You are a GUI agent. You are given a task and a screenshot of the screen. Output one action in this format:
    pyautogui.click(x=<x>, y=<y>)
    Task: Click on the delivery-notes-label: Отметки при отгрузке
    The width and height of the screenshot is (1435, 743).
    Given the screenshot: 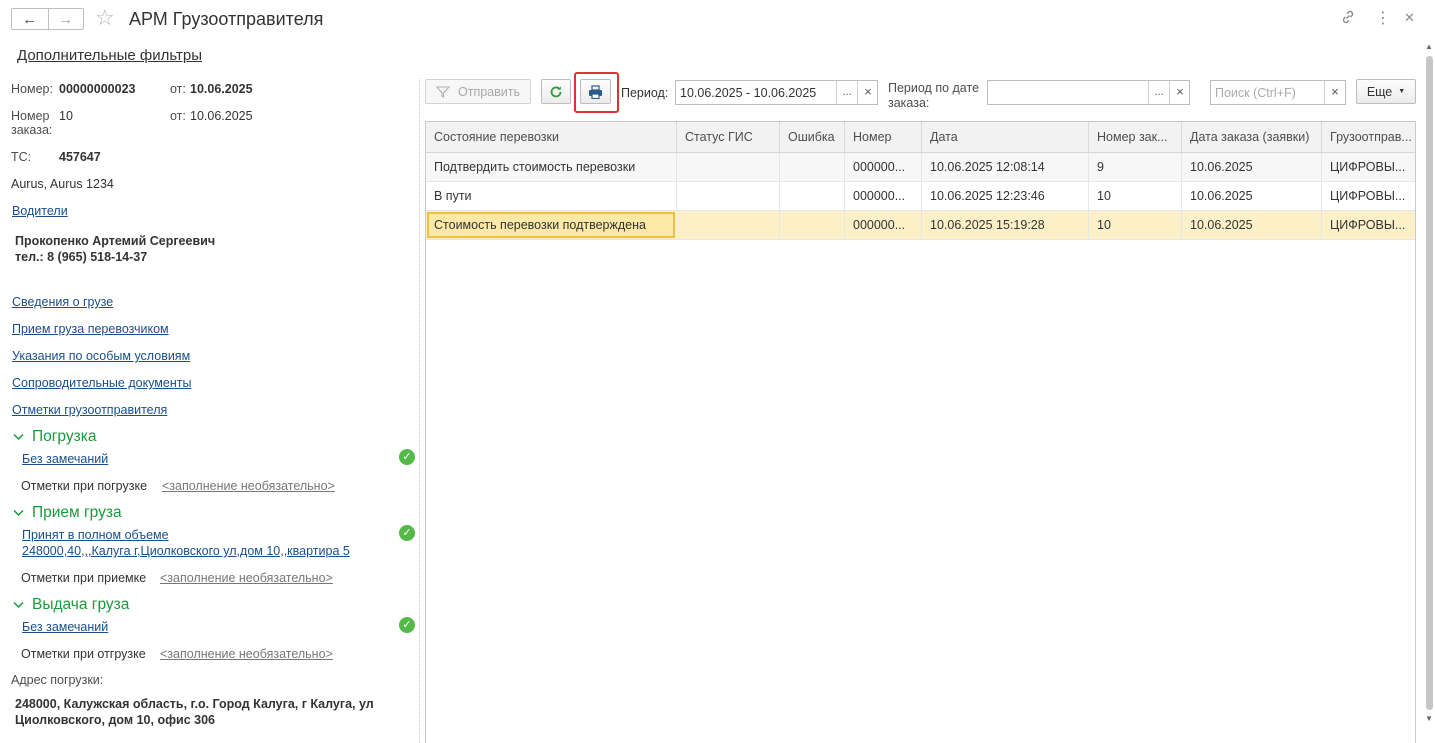 What is the action you would take?
    pyautogui.click(x=83, y=654)
    